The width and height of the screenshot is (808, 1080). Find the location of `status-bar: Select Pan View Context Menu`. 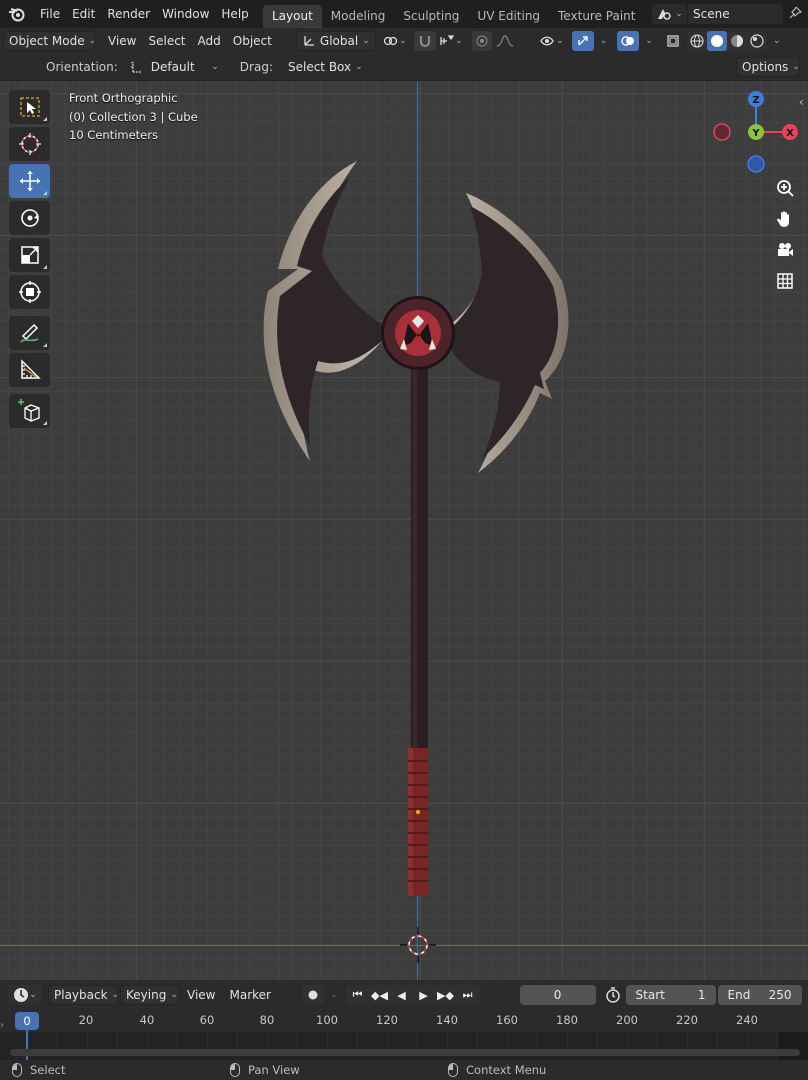

status-bar: Select Pan View Context Menu is located at coordinates (404, 1070).